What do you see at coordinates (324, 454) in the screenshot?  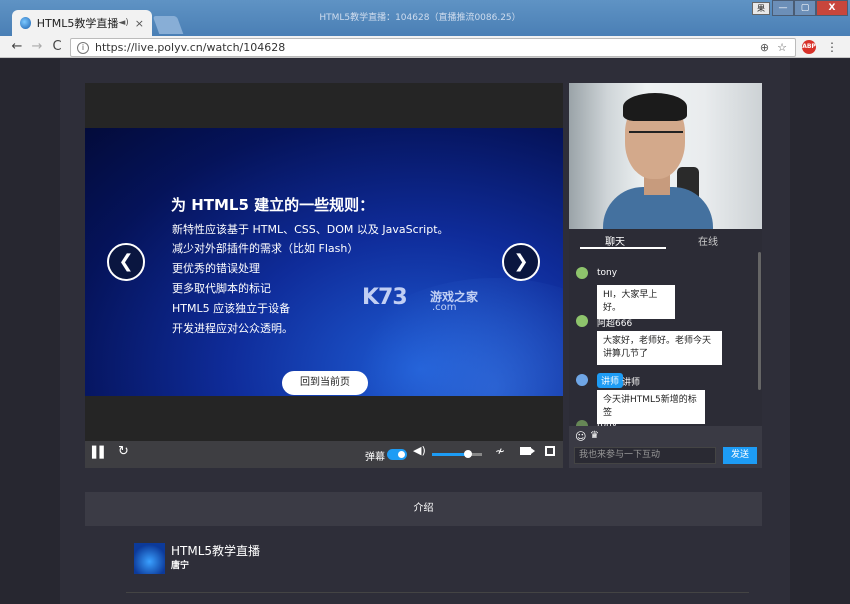 I see `player-controls-bar` at bounding box center [324, 454].